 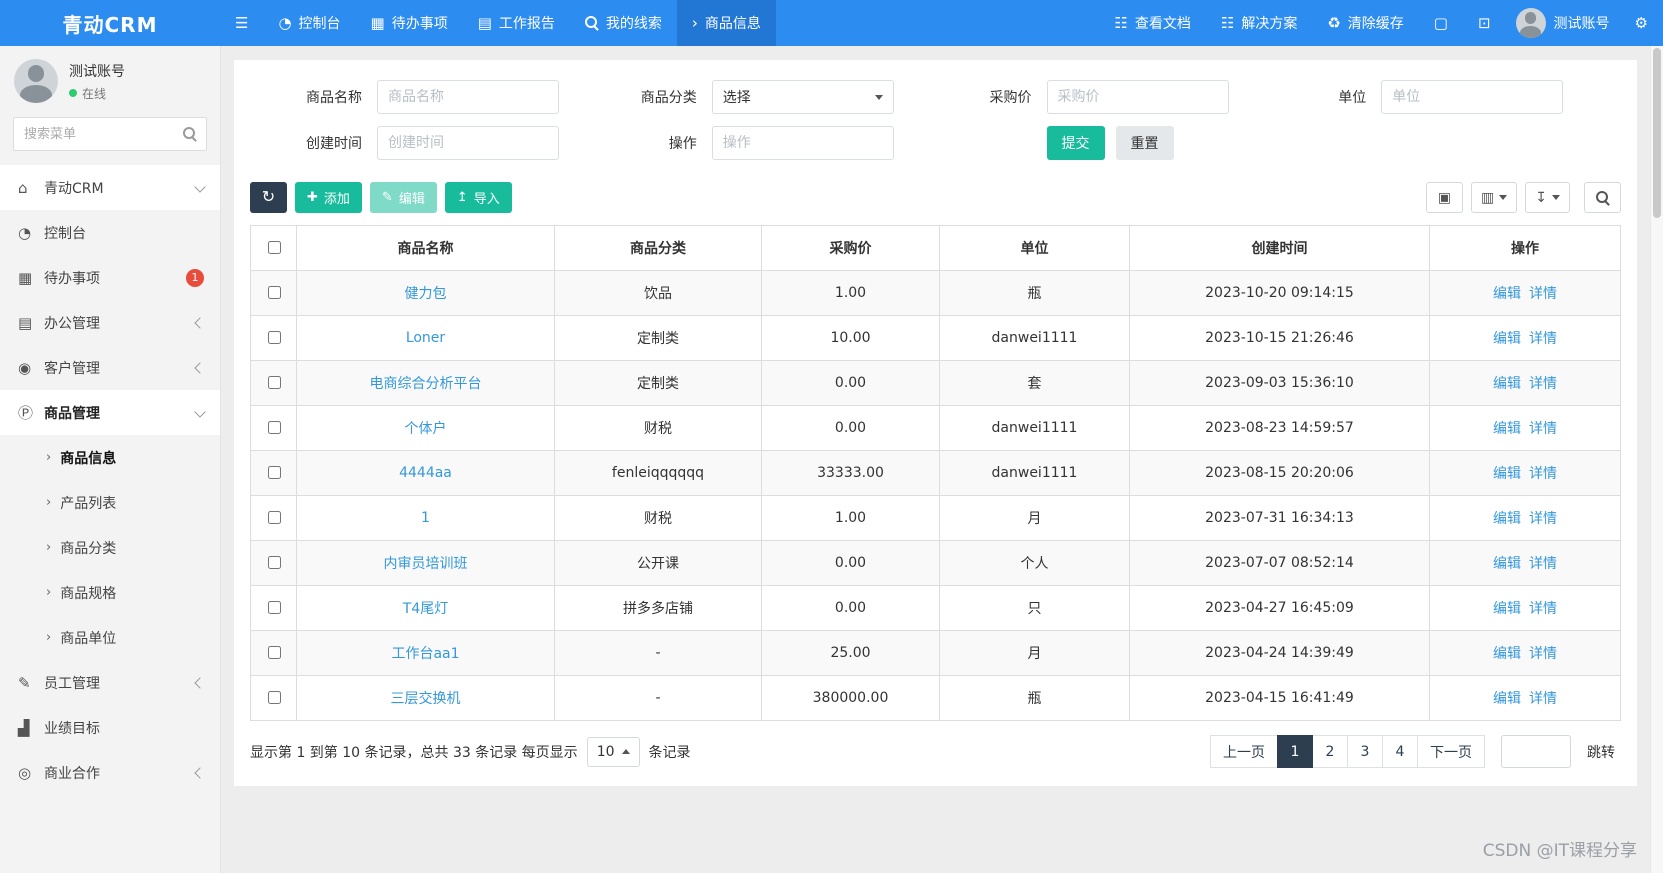 What do you see at coordinates (403, 197) in the screenshot?
I see `edit-button: ✎ 编辑` at bounding box center [403, 197].